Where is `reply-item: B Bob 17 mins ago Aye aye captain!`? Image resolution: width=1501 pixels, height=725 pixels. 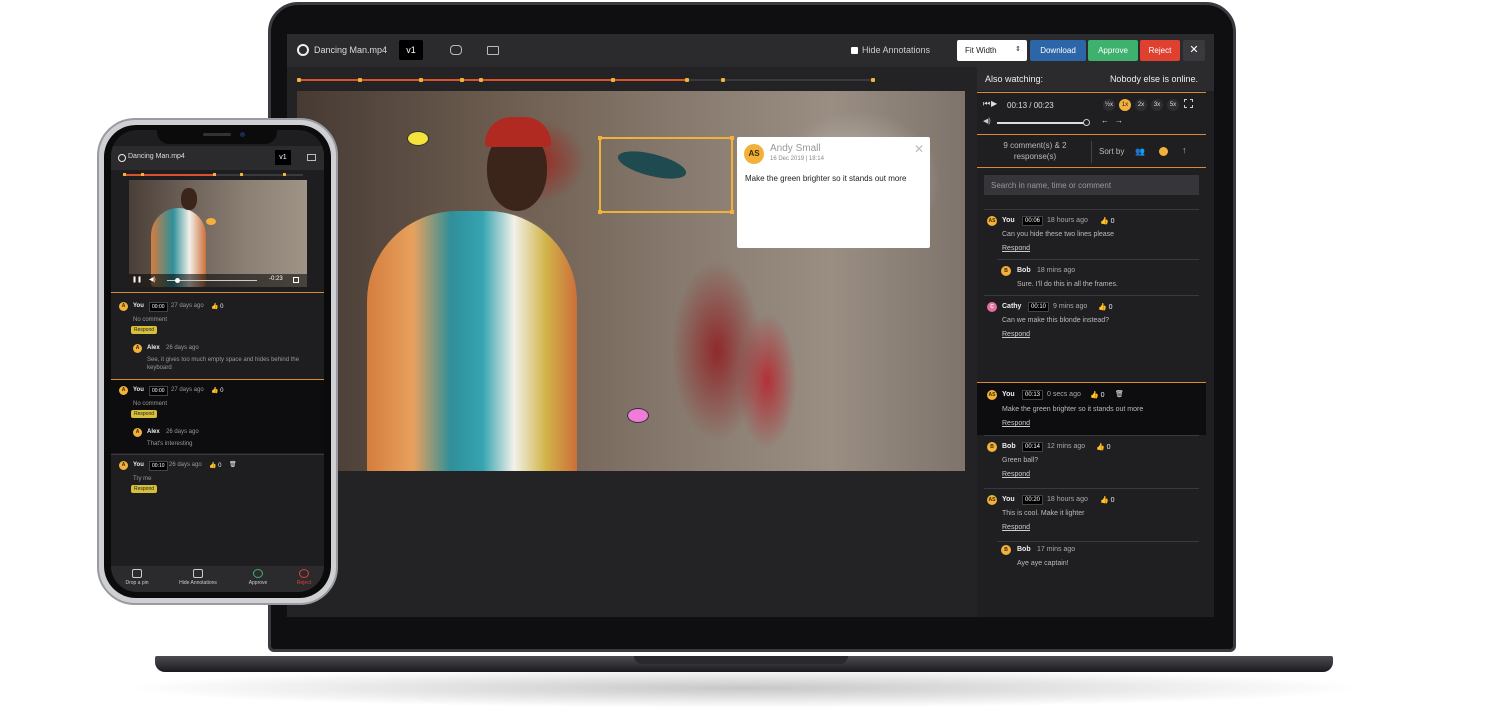
reply-item: B Bob 17 mins ago Aye aye captain! is located at coordinates (1091, 559).